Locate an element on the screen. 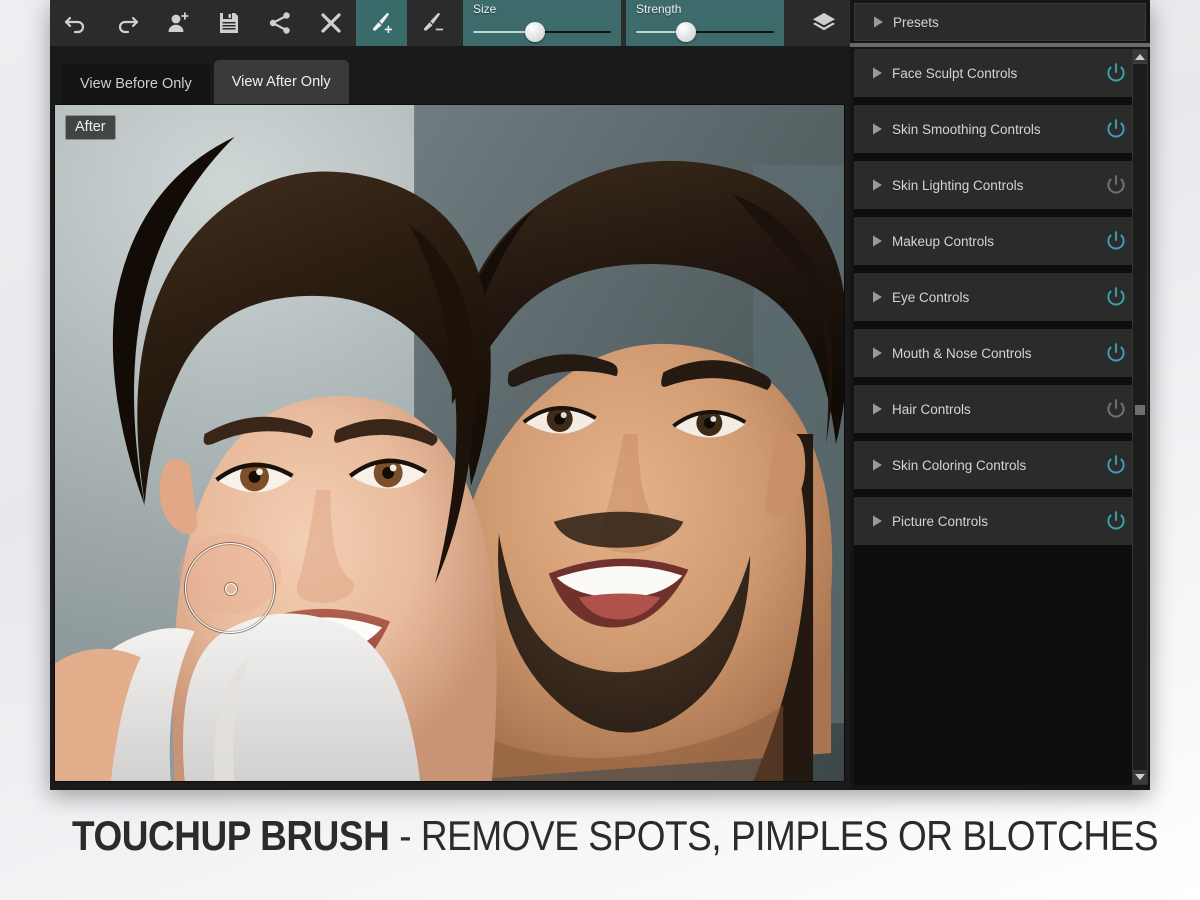 The height and width of the screenshot is (900, 1200). size-slider-track-wrap is located at coordinates (542, 32).